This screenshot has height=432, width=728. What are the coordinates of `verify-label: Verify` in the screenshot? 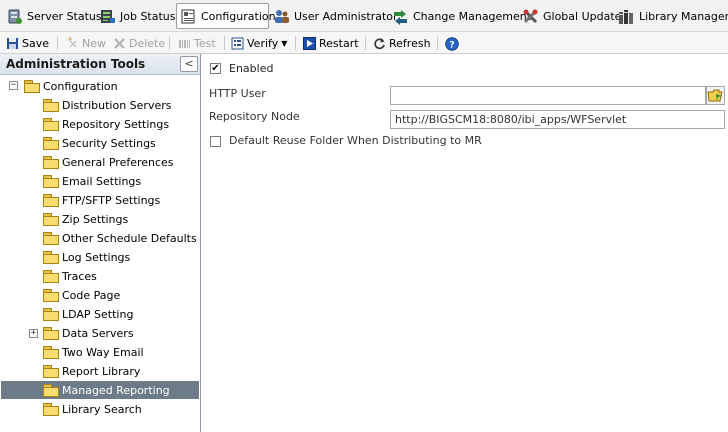 It's located at (263, 43).